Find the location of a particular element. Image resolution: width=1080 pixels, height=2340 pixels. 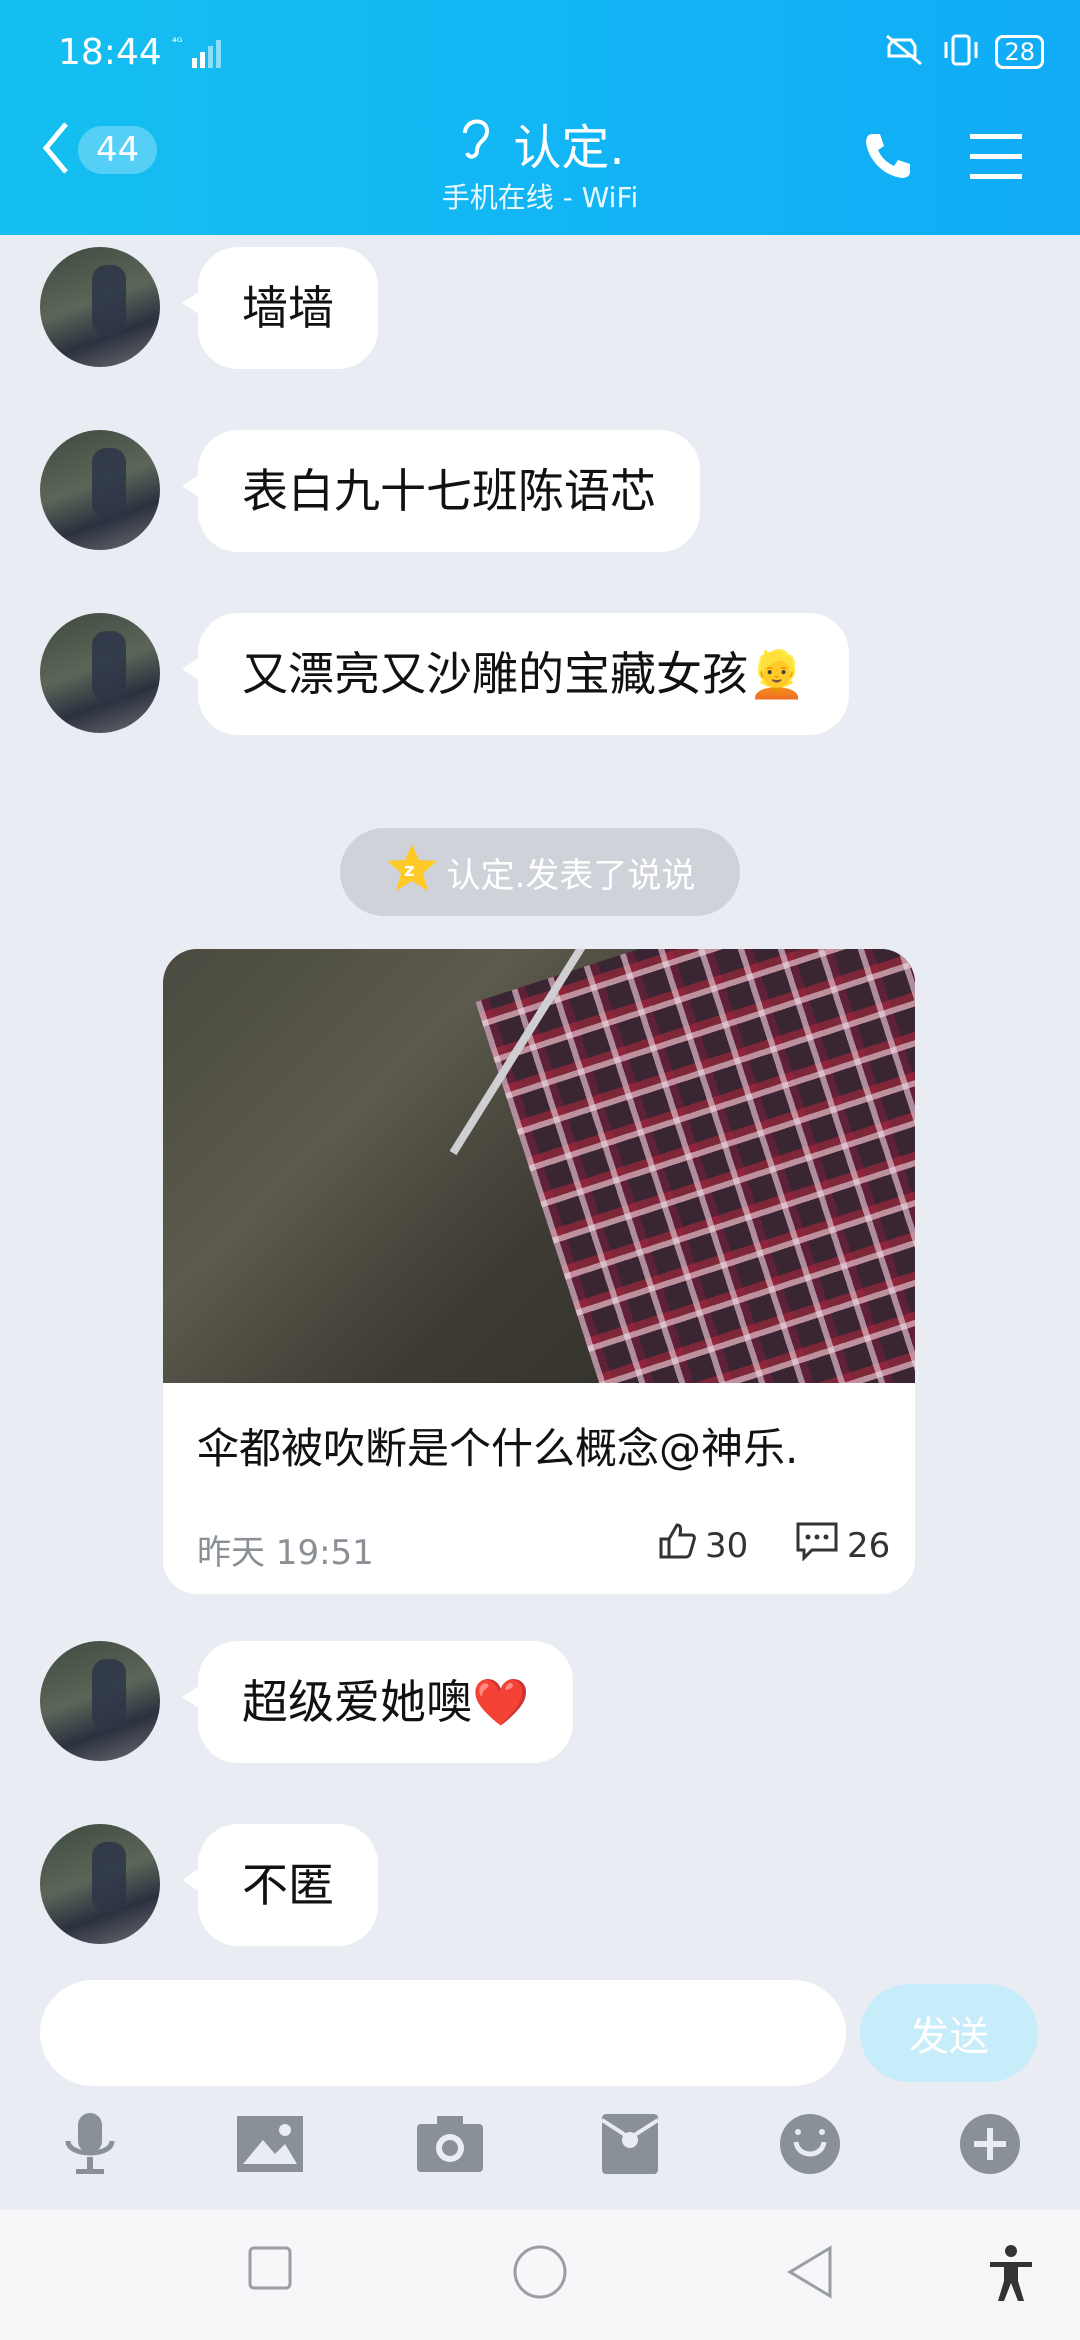

post-image is located at coordinates (539, 1166).